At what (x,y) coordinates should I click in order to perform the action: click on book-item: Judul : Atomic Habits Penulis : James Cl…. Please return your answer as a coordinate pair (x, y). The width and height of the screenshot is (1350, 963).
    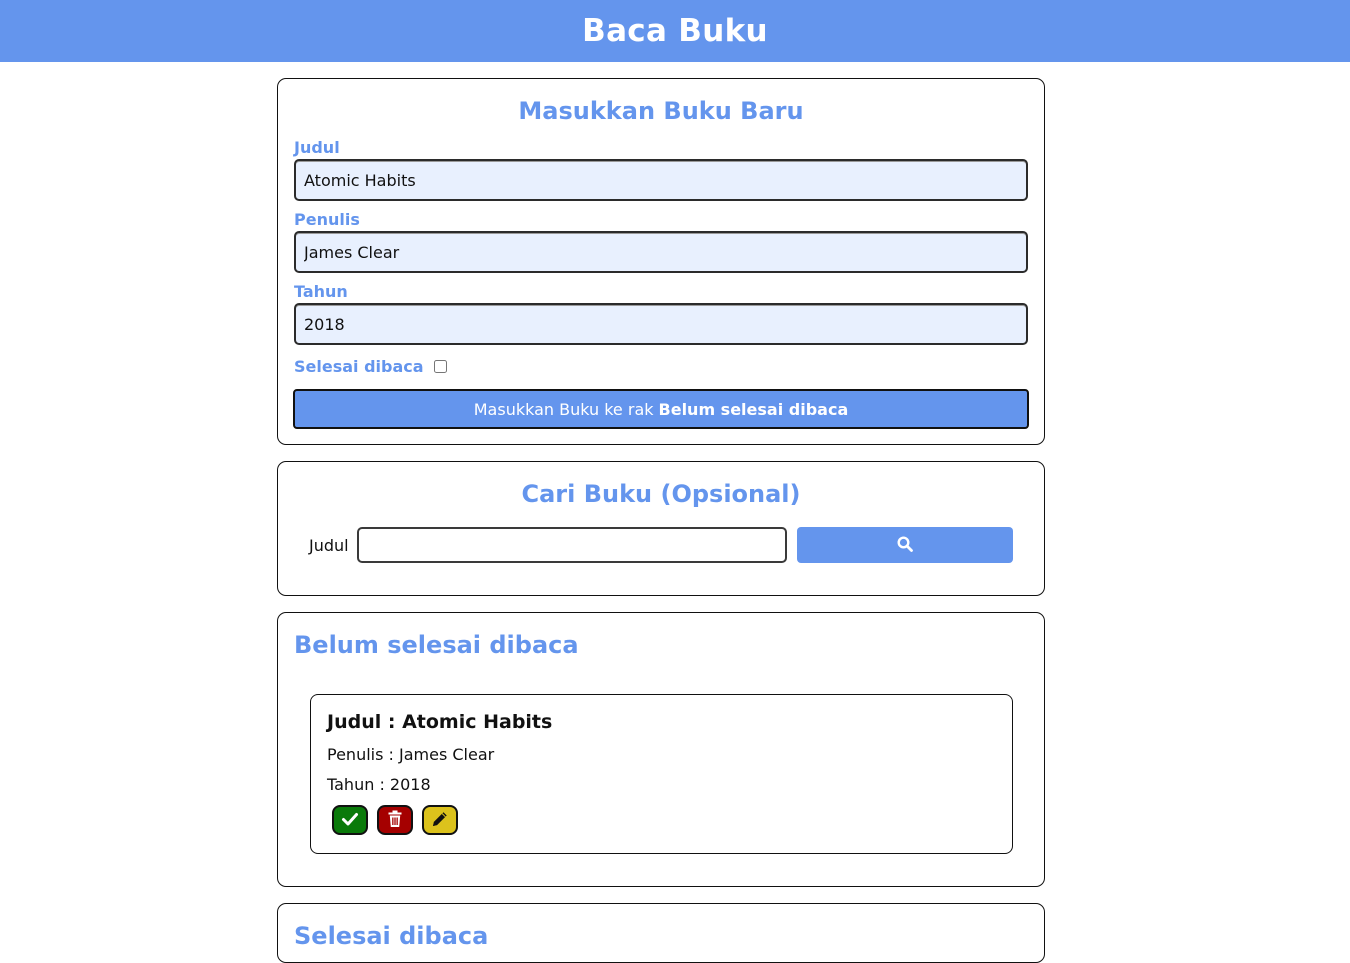
    Looking at the image, I should click on (661, 774).